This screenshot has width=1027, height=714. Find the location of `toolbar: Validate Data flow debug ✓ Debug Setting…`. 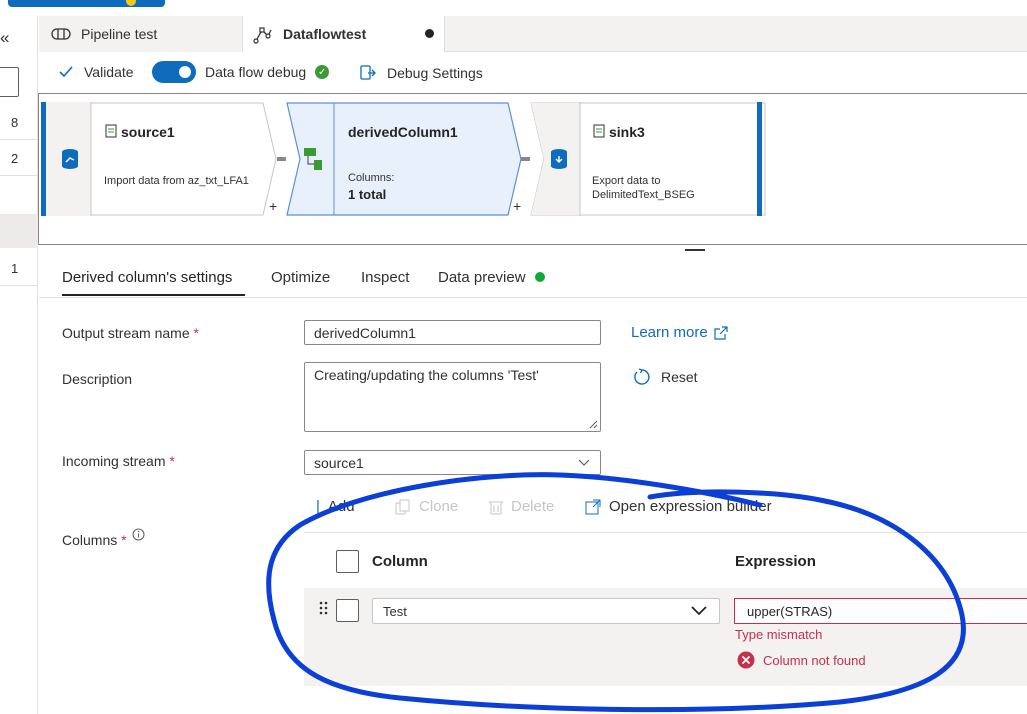

toolbar: Validate Data flow debug ✓ Debug Setting… is located at coordinates (533, 72).